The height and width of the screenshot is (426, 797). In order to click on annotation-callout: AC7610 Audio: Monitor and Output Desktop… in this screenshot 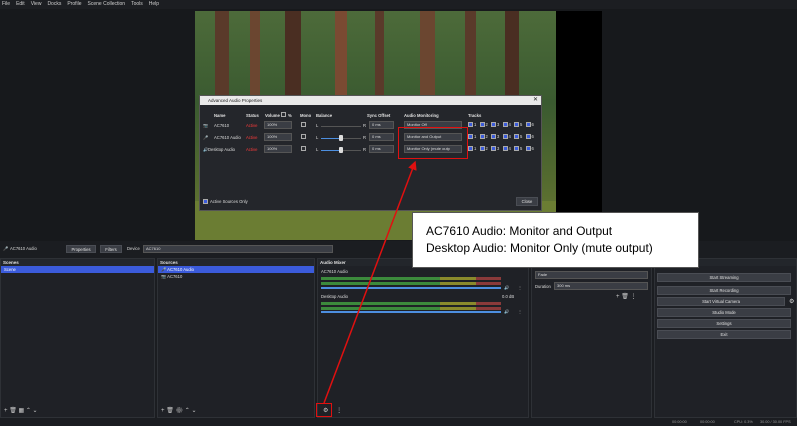, I will do `click(555, 240)`.